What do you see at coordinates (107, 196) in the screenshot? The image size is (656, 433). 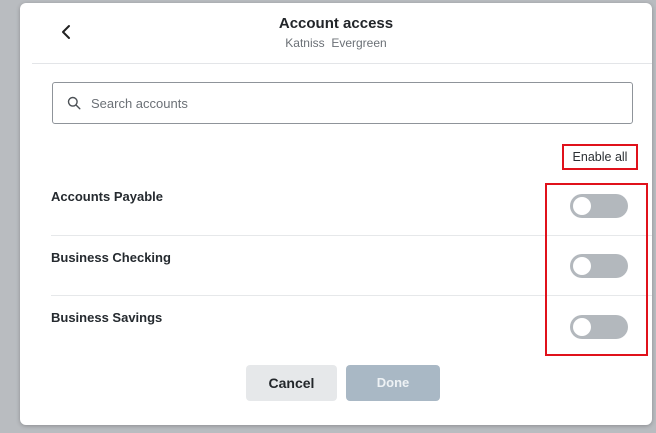 I see `account-label: Accounts Payable` at bounding box center [107, 196].